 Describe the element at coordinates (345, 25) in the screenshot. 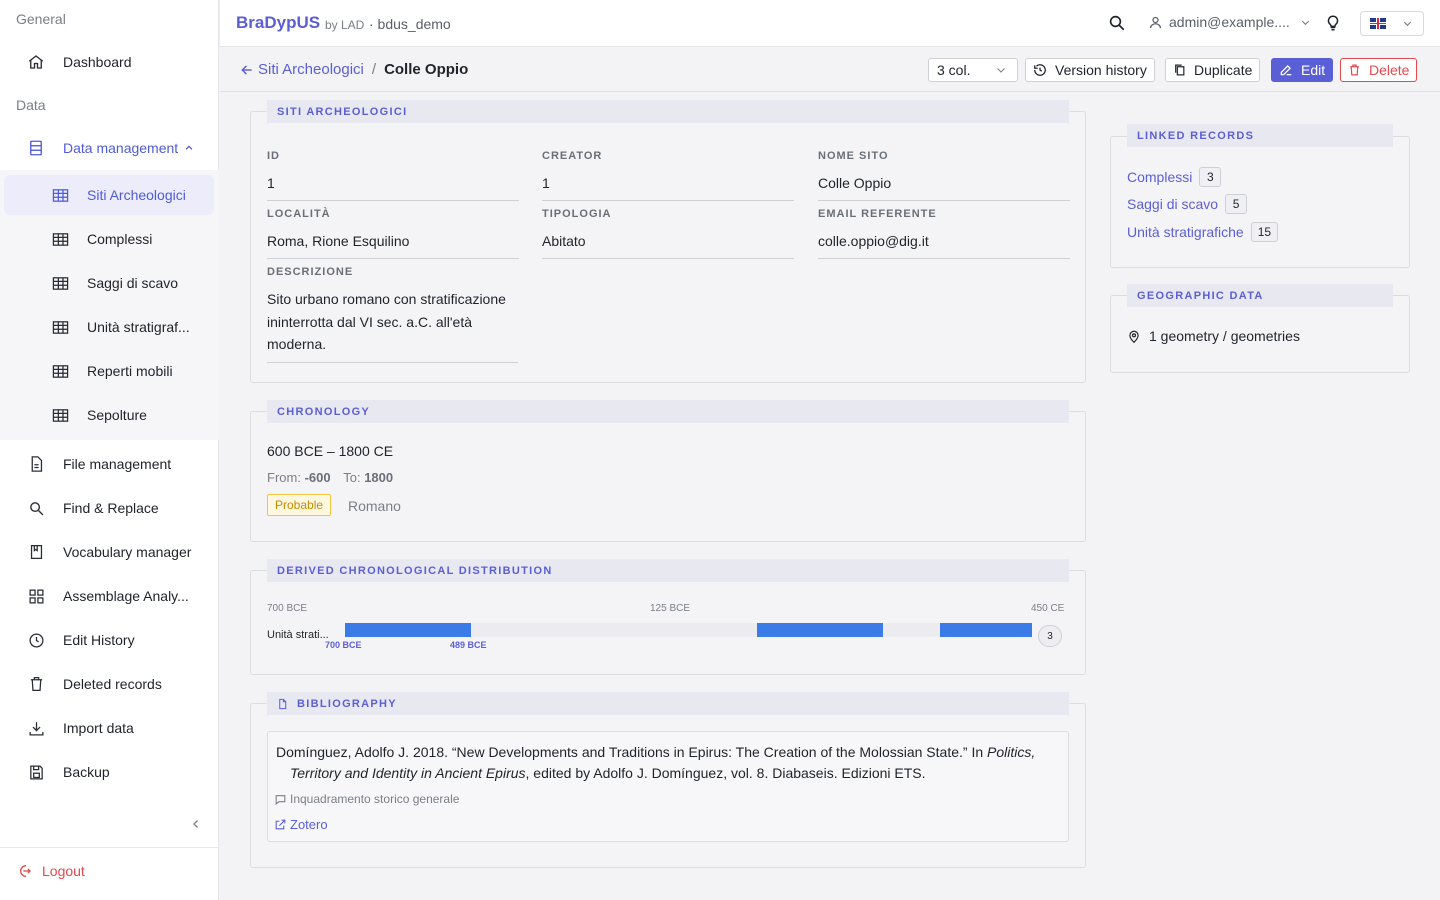

I see `brand-by-label: by LAD` at that location.